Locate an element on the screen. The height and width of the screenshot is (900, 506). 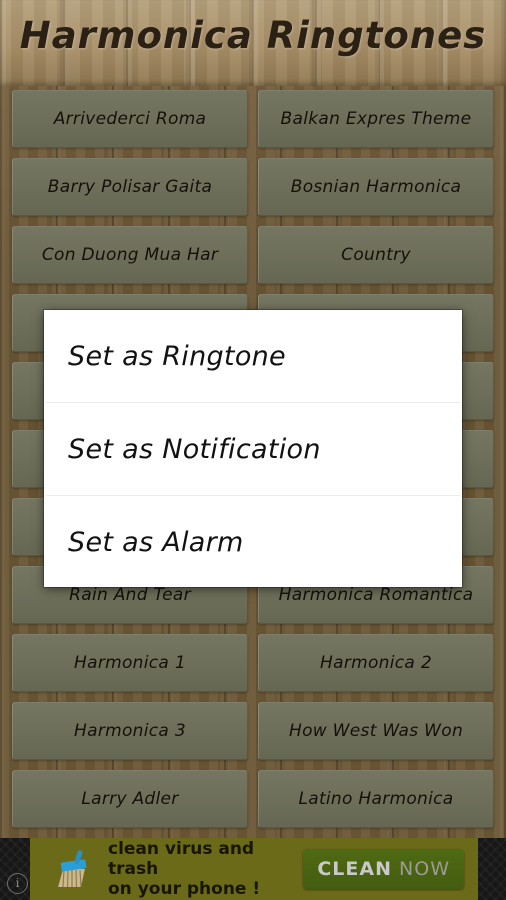
dialog-option-set-as-ringtone: Set as Ringtone is located at coordinates (253, 356).